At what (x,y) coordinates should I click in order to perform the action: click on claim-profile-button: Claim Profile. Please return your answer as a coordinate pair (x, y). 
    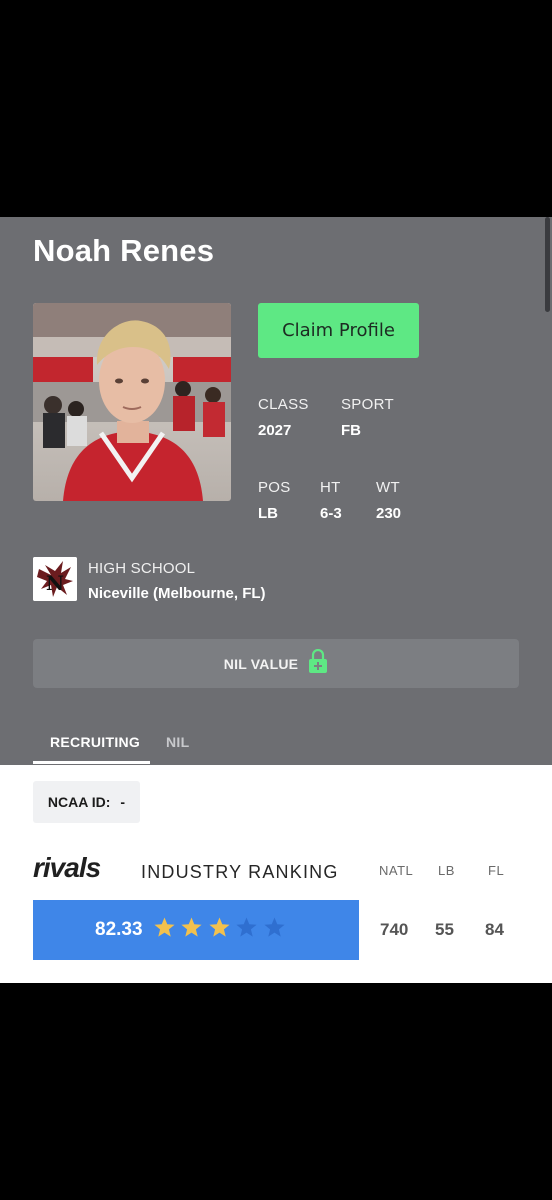
    Looking at the image, I should click on (338, 330).